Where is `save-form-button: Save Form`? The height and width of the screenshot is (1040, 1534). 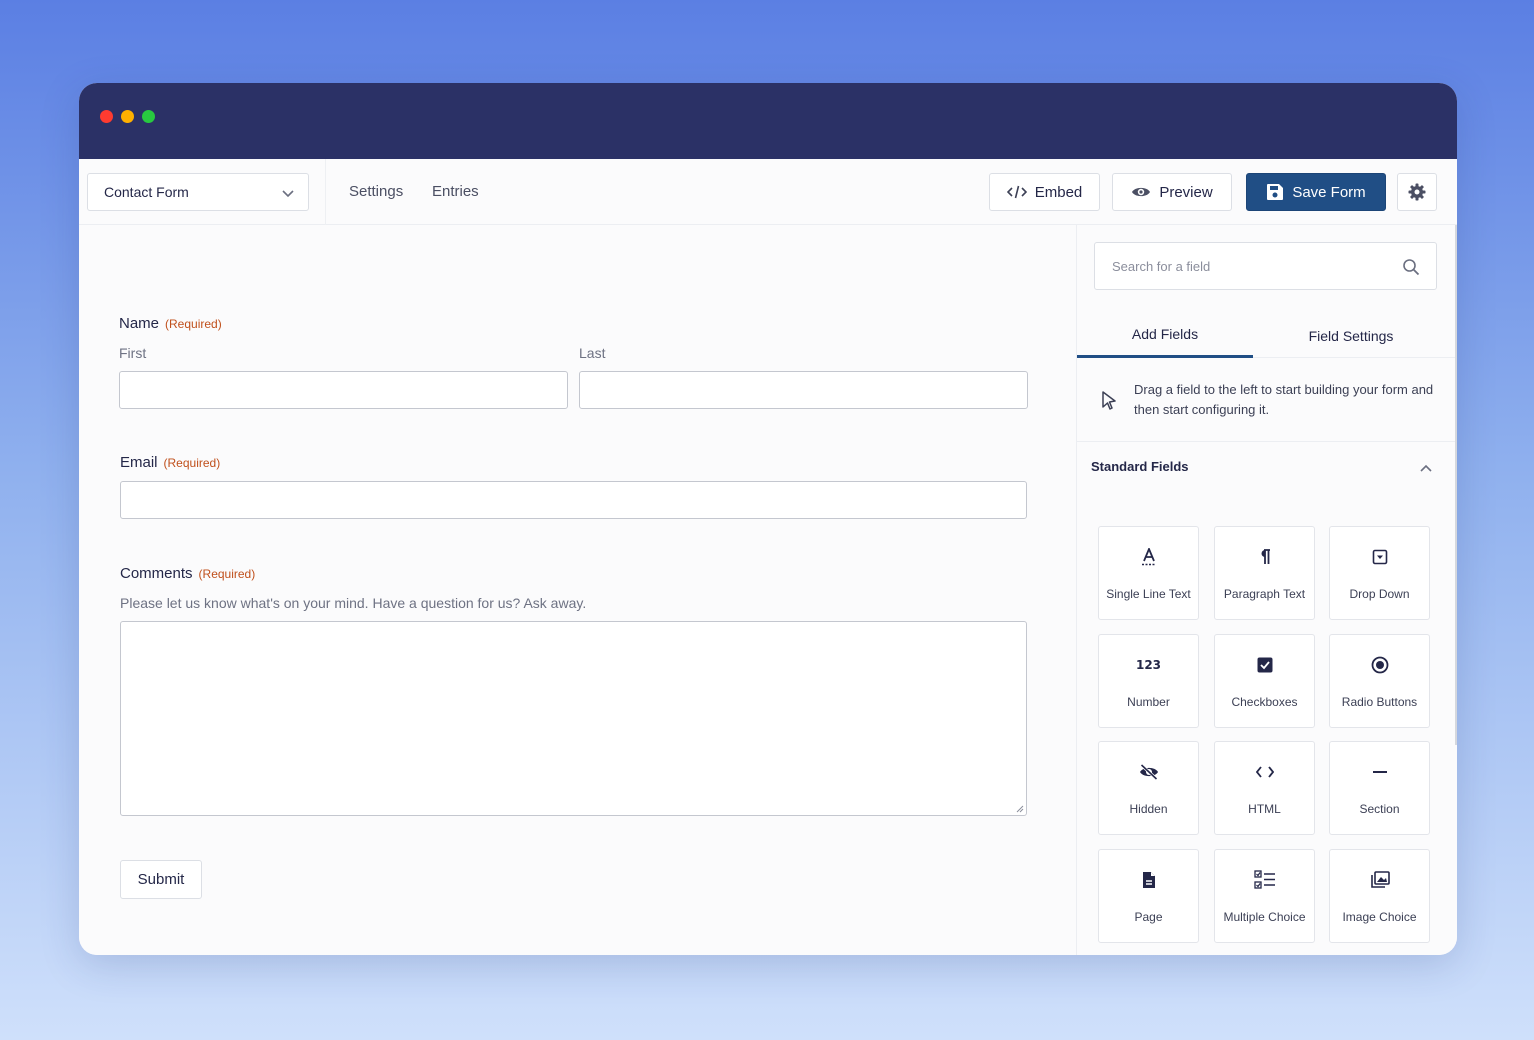 save-form-button: Save Form is located at coordinates (1316, 192).